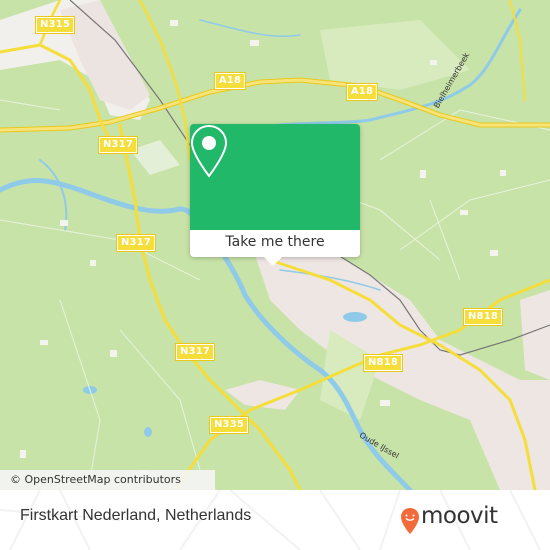 This screenshot has height=550, width=550. I want to click on moovit-logo: moovit, so click(455, 520).